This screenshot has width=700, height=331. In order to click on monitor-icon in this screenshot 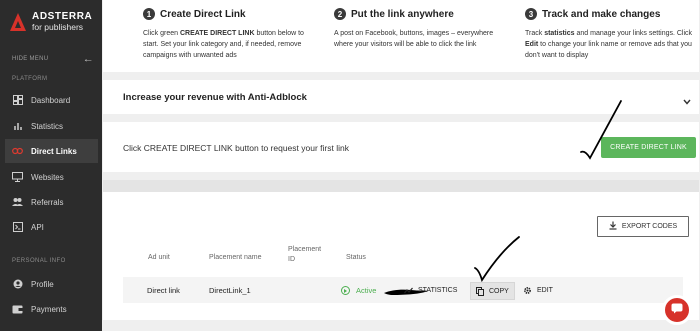, I will do `click(17, 177)`.